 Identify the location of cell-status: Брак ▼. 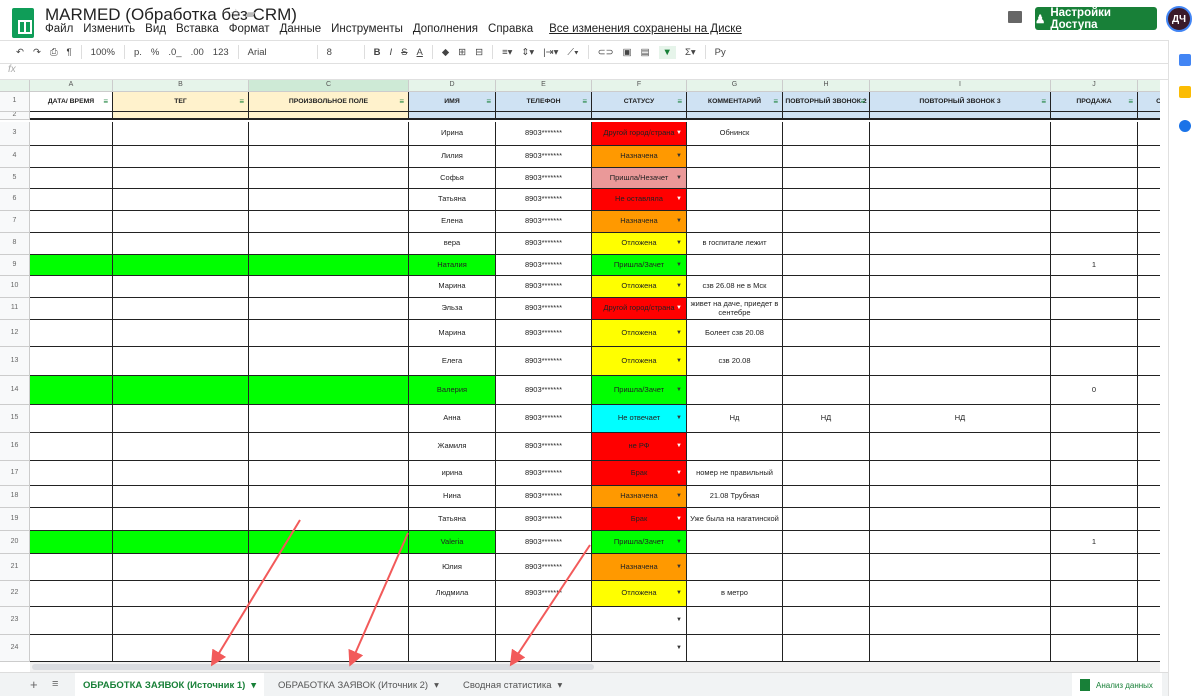
(639, 519).